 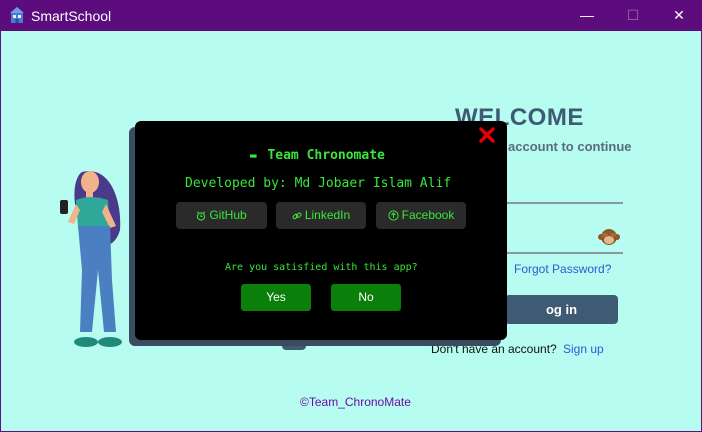 I want to click on facebook-button: Facebook, so click(x=421, y=215).